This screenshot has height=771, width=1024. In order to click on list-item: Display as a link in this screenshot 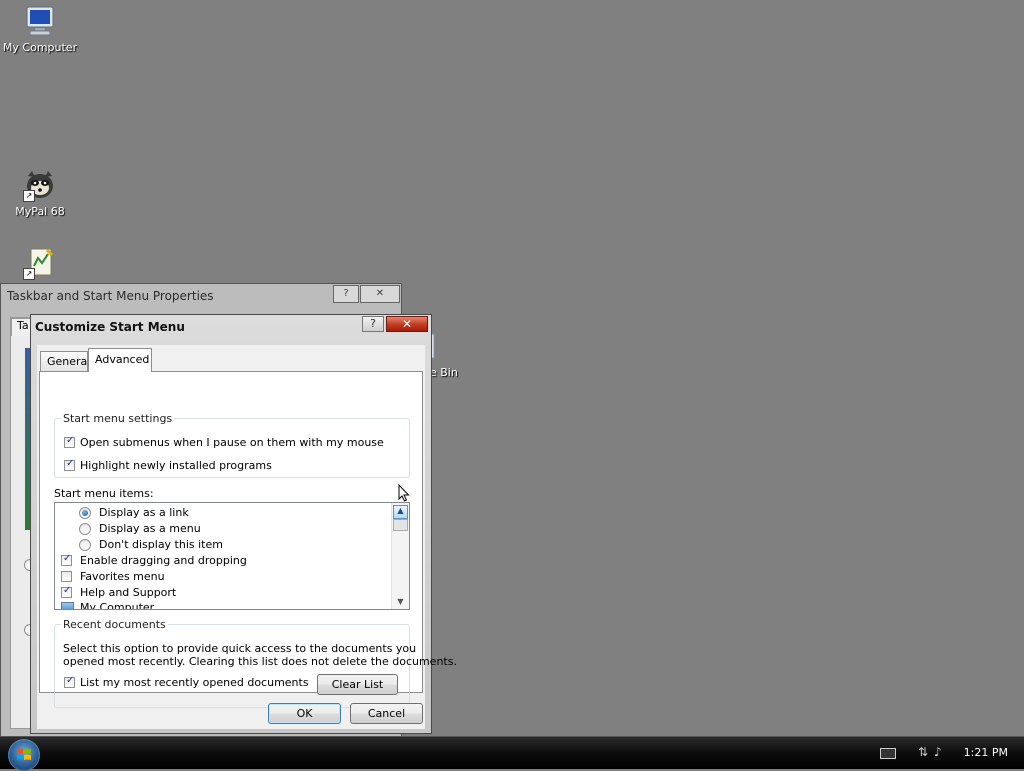, I will do `click(144, 512)`.